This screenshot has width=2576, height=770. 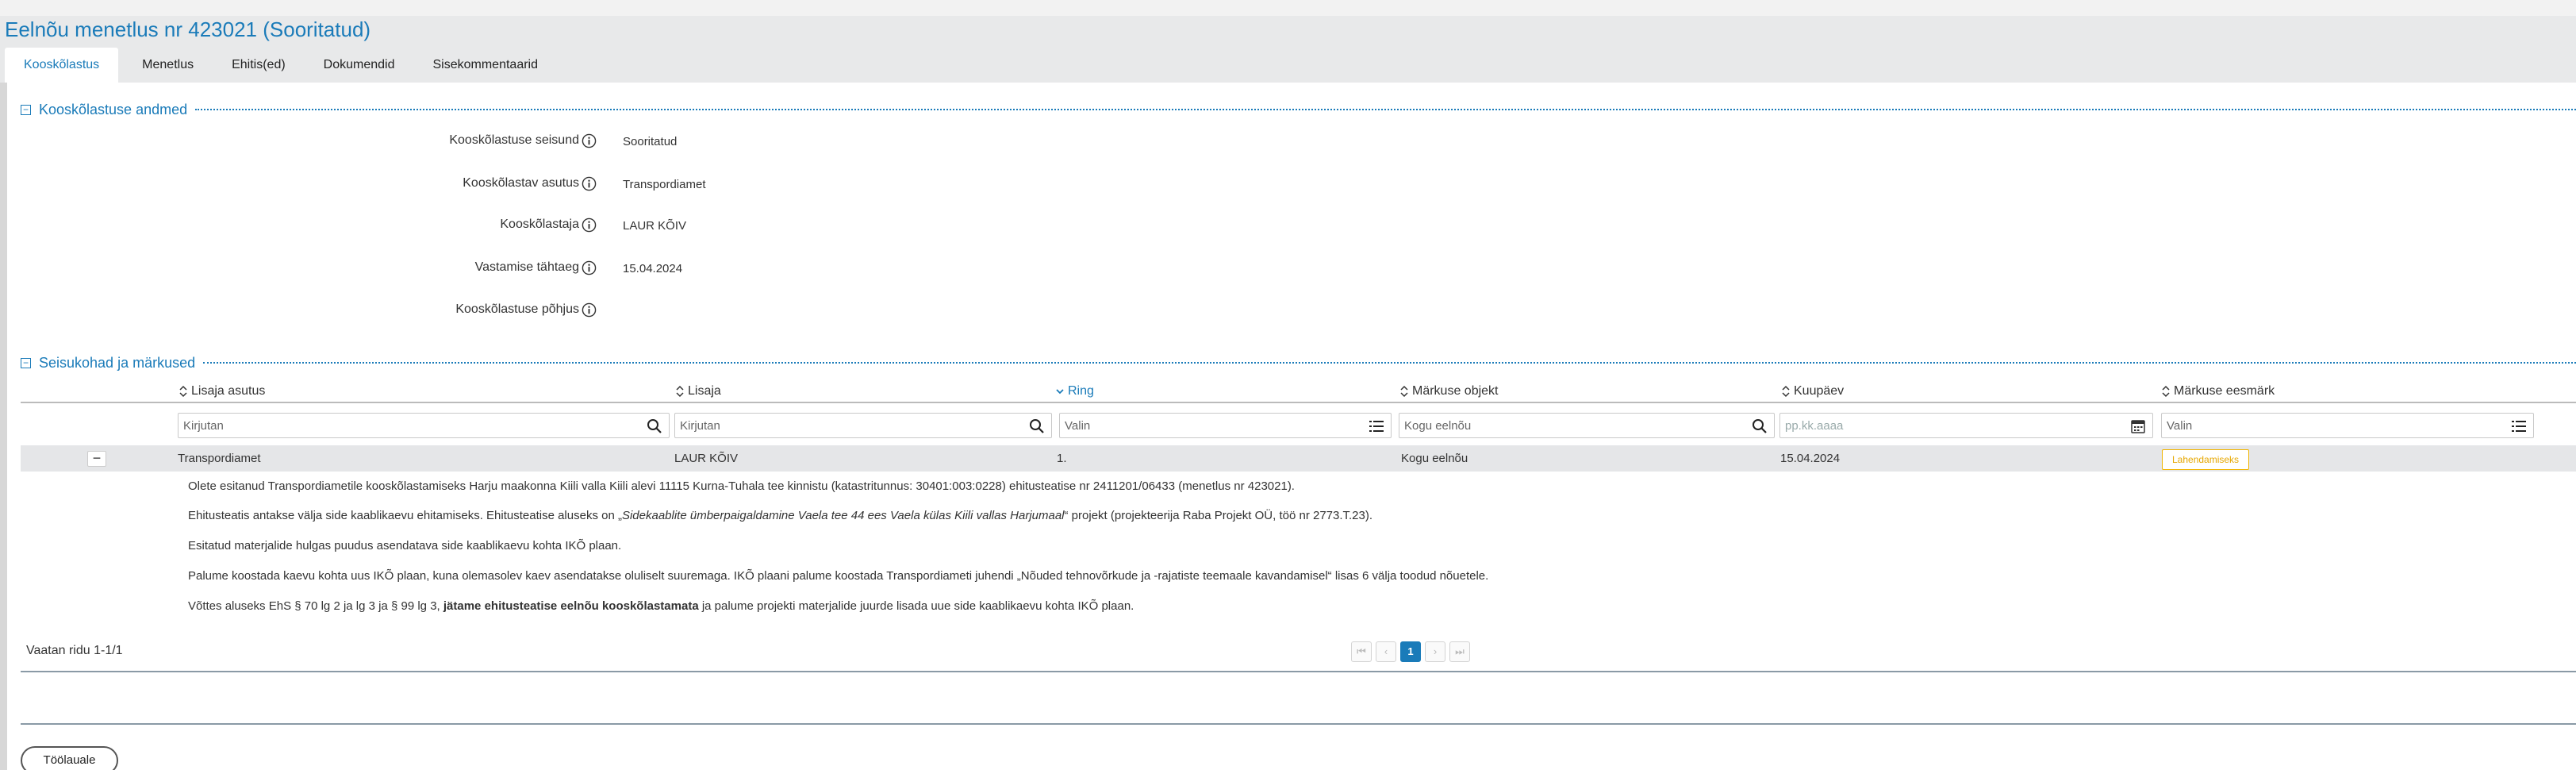 I want to click on field-row-kooskolastaja: Kooskõlastaja LAUR KÕIV, so click(x=476, y=225).